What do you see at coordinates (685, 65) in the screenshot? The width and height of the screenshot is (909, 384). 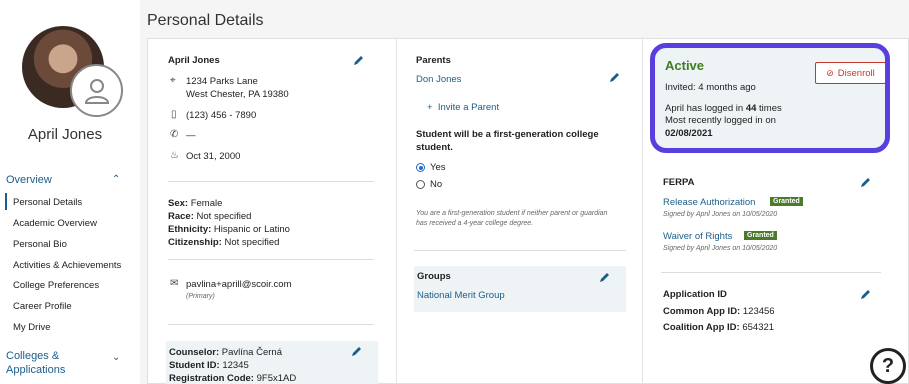 I see `status-title: Active` at bounding box center [685, 65].